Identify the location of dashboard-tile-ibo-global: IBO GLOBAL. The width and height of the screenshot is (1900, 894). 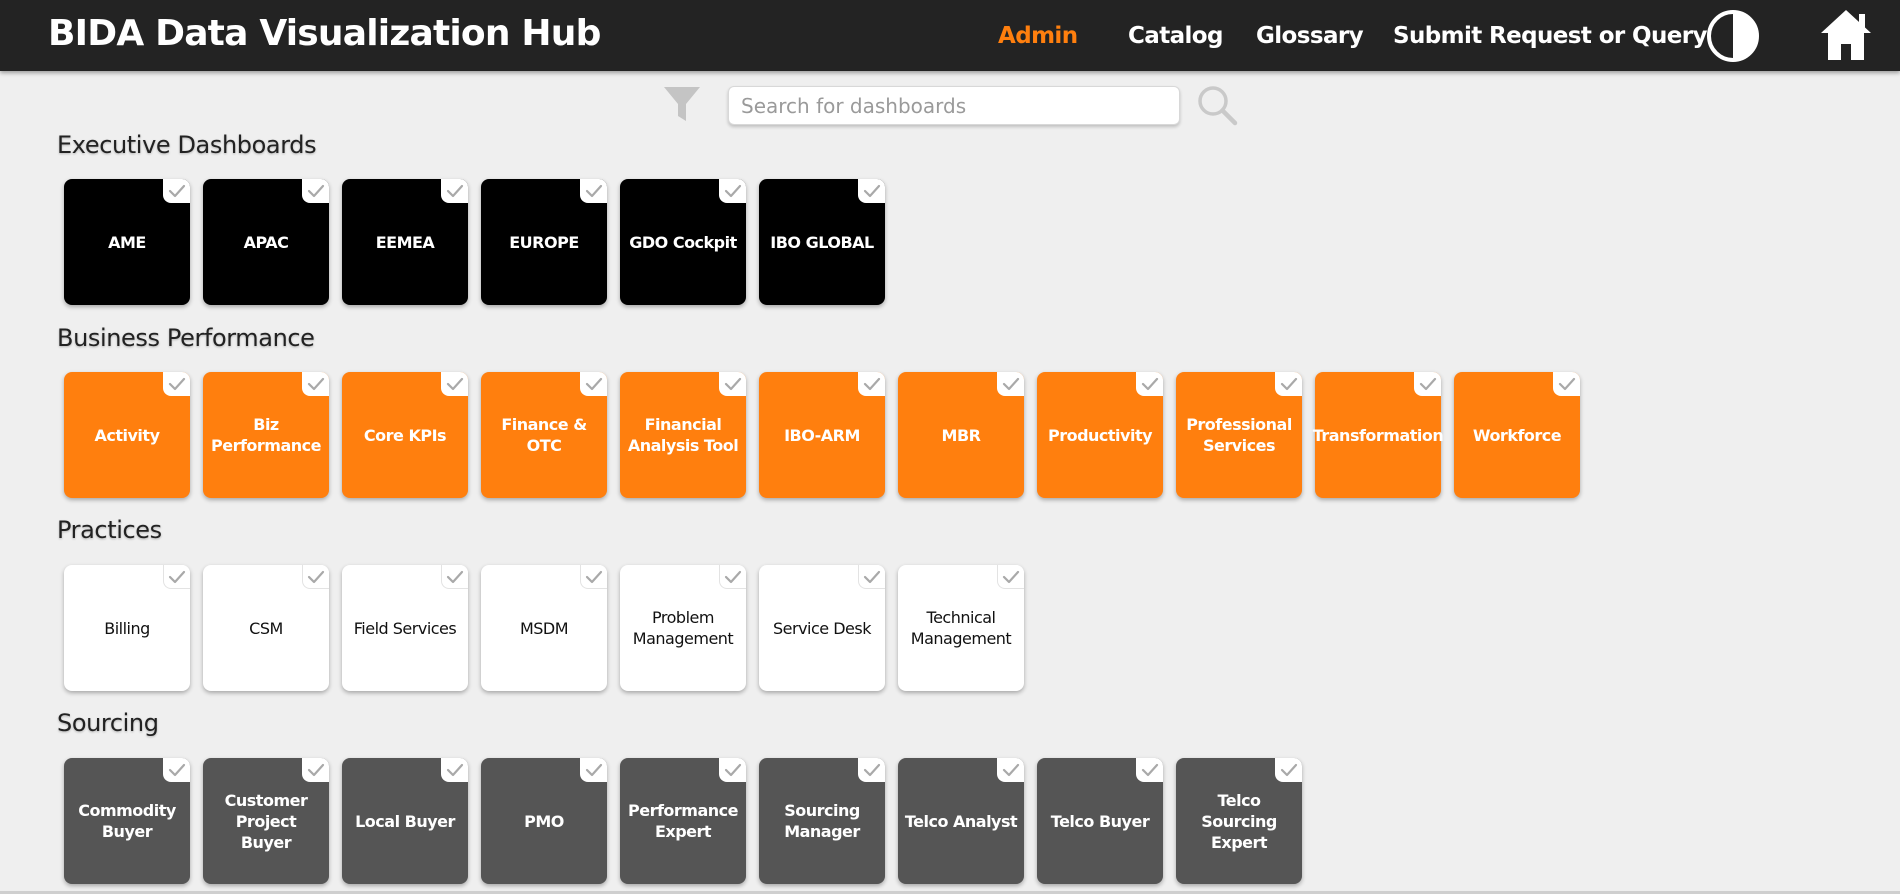
(822, 242).